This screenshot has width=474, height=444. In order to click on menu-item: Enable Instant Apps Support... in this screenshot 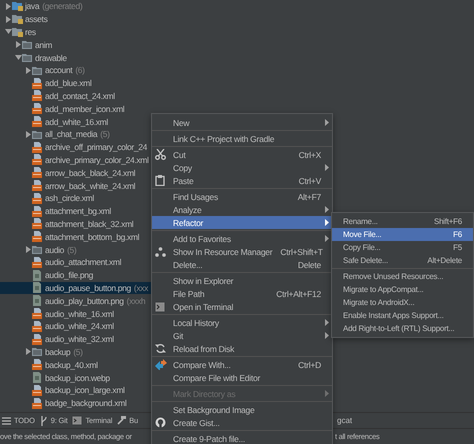, I will do `click(402, 315)`.